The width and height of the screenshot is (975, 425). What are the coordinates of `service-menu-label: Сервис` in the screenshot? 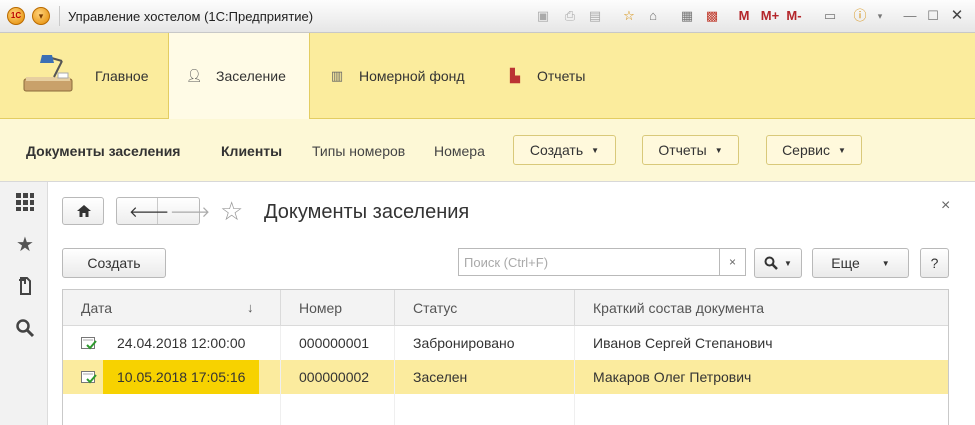 It's located at (806, 150).